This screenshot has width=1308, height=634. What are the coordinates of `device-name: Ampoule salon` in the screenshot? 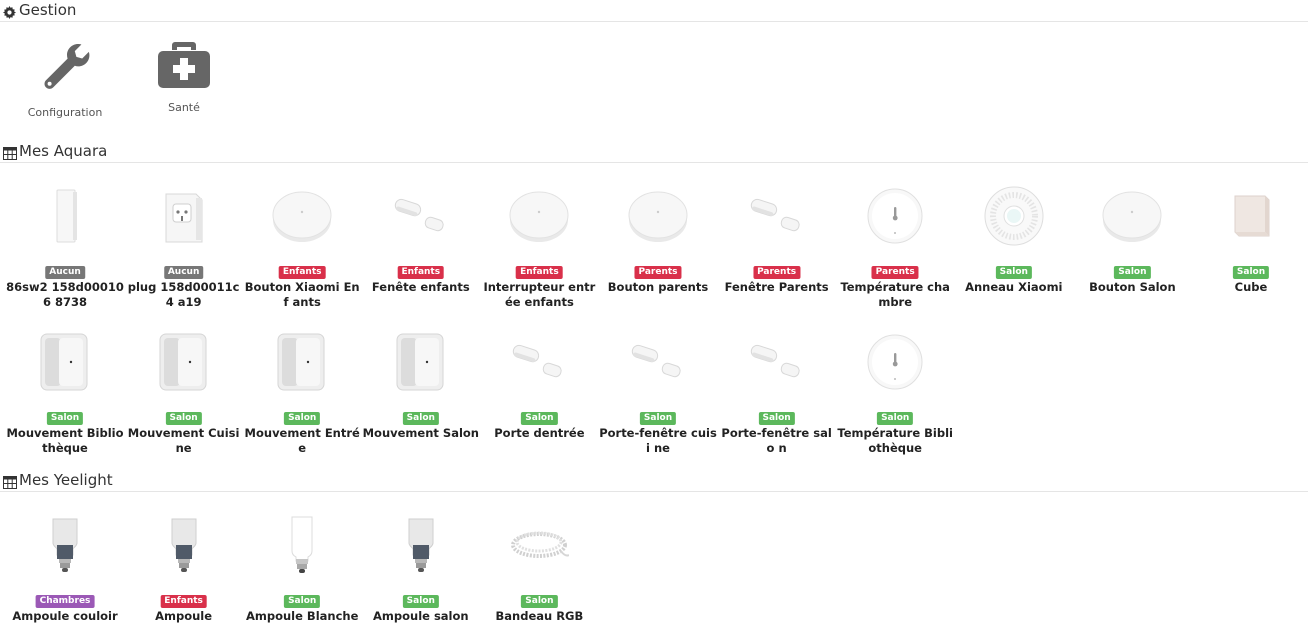 It's located at (421, 616).